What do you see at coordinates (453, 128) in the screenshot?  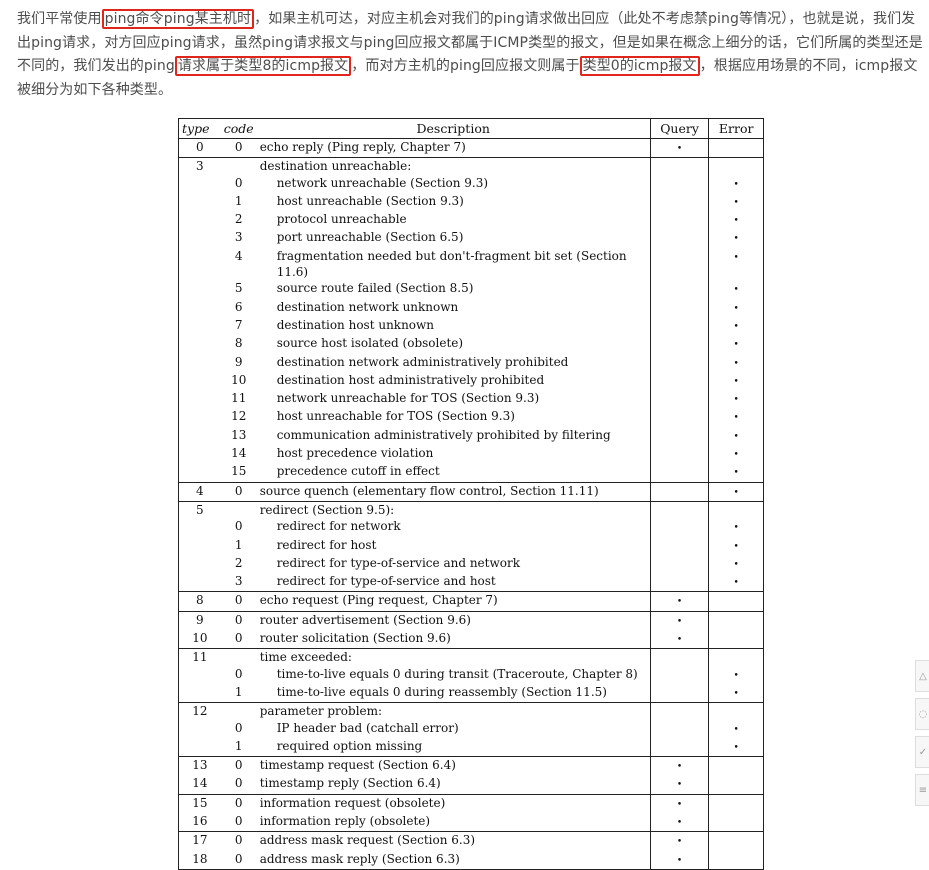 I see `header-description: Description` at bounding box center [453, 128].